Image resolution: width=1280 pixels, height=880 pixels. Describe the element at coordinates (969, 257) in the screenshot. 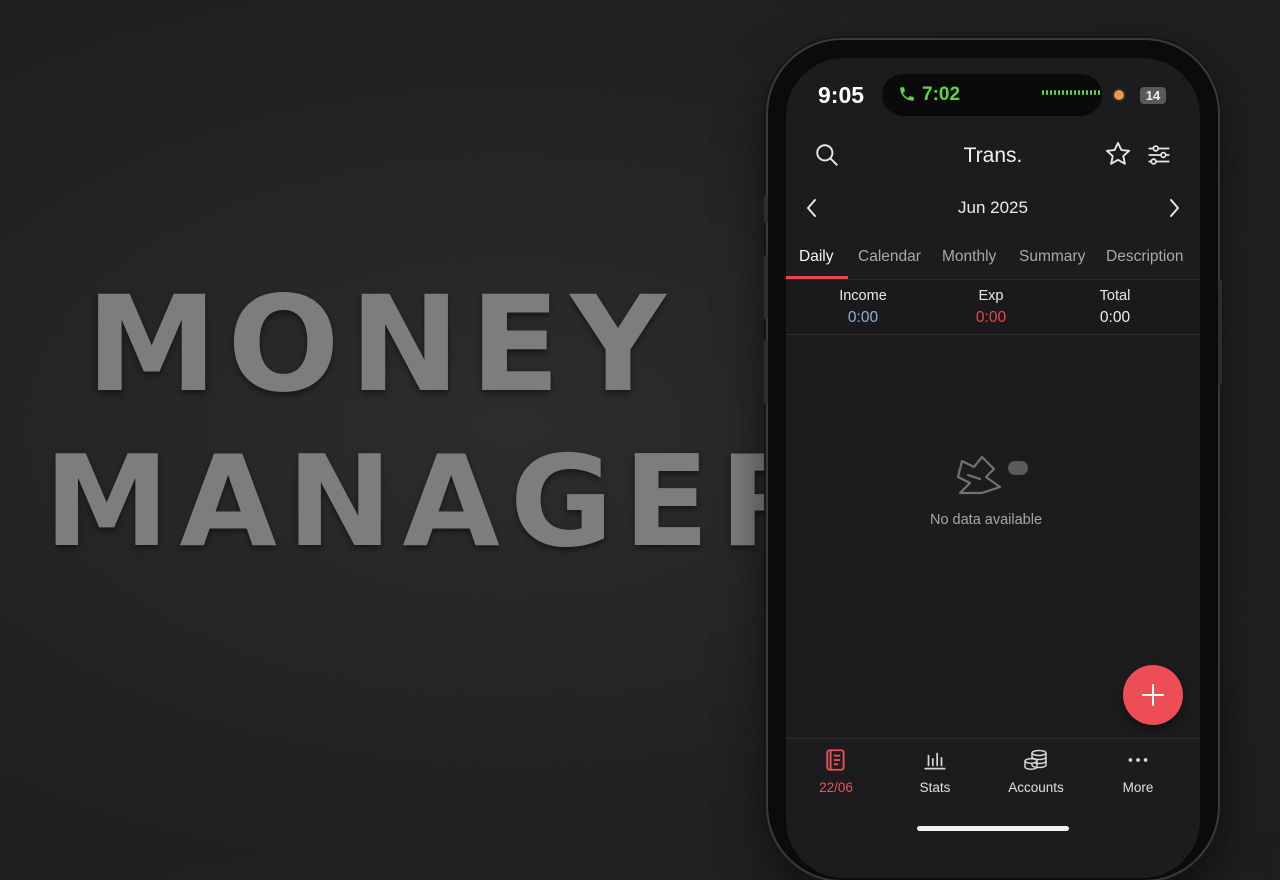

I see `tab-monthly: Monthly` at that location.